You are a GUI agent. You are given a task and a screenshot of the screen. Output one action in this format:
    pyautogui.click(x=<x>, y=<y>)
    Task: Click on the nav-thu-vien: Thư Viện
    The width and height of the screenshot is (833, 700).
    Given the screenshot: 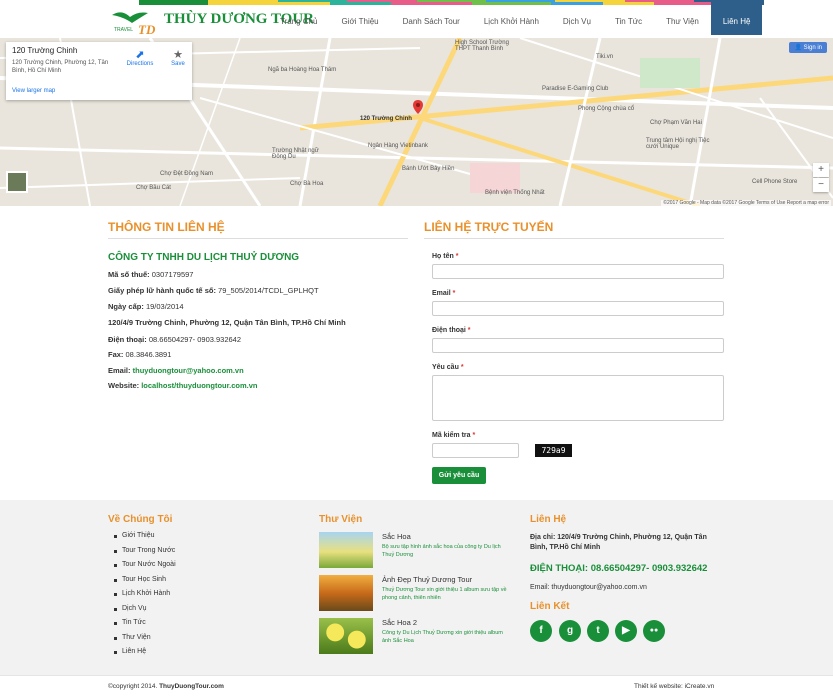 What is the action you would take?
    pyautogui.click(x=682, y=18)
    